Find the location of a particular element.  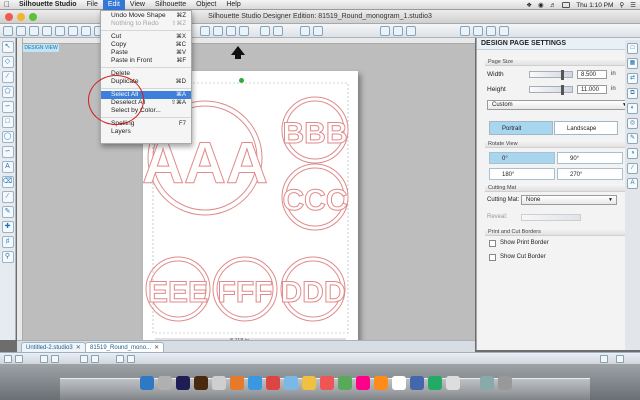

zoom-in-icon is located at coordinates (205, 31).